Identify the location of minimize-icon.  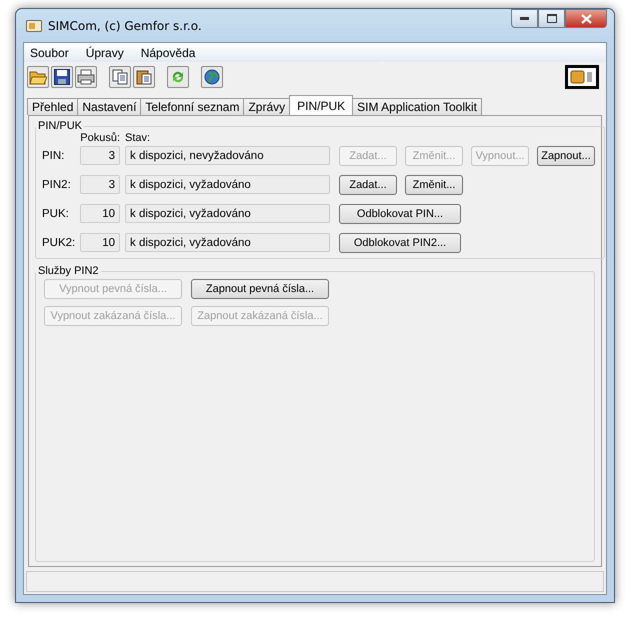
(524, 18).